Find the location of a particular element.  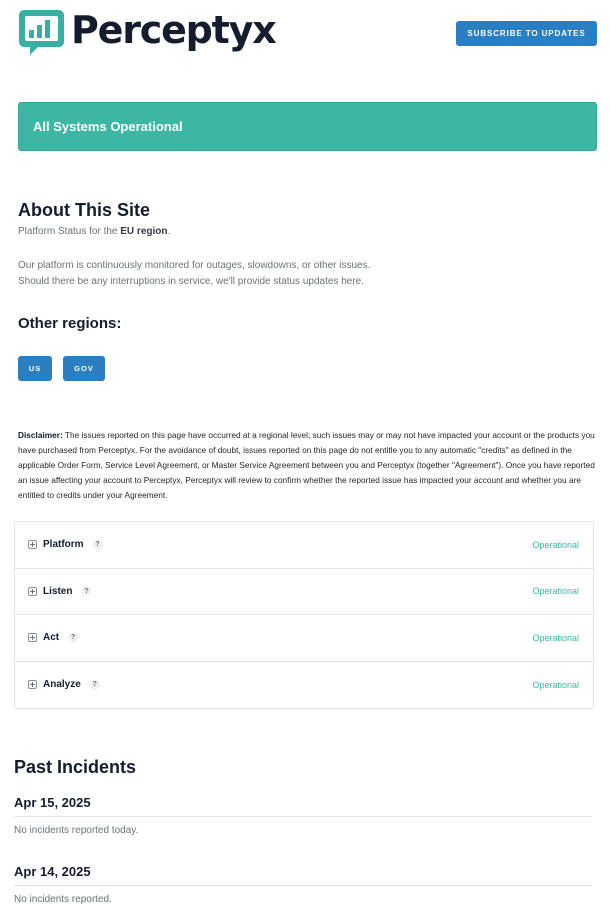

page-header: Perceptyx SUBSCRIBE TO UPDATES is located at coordinates (308, 34).